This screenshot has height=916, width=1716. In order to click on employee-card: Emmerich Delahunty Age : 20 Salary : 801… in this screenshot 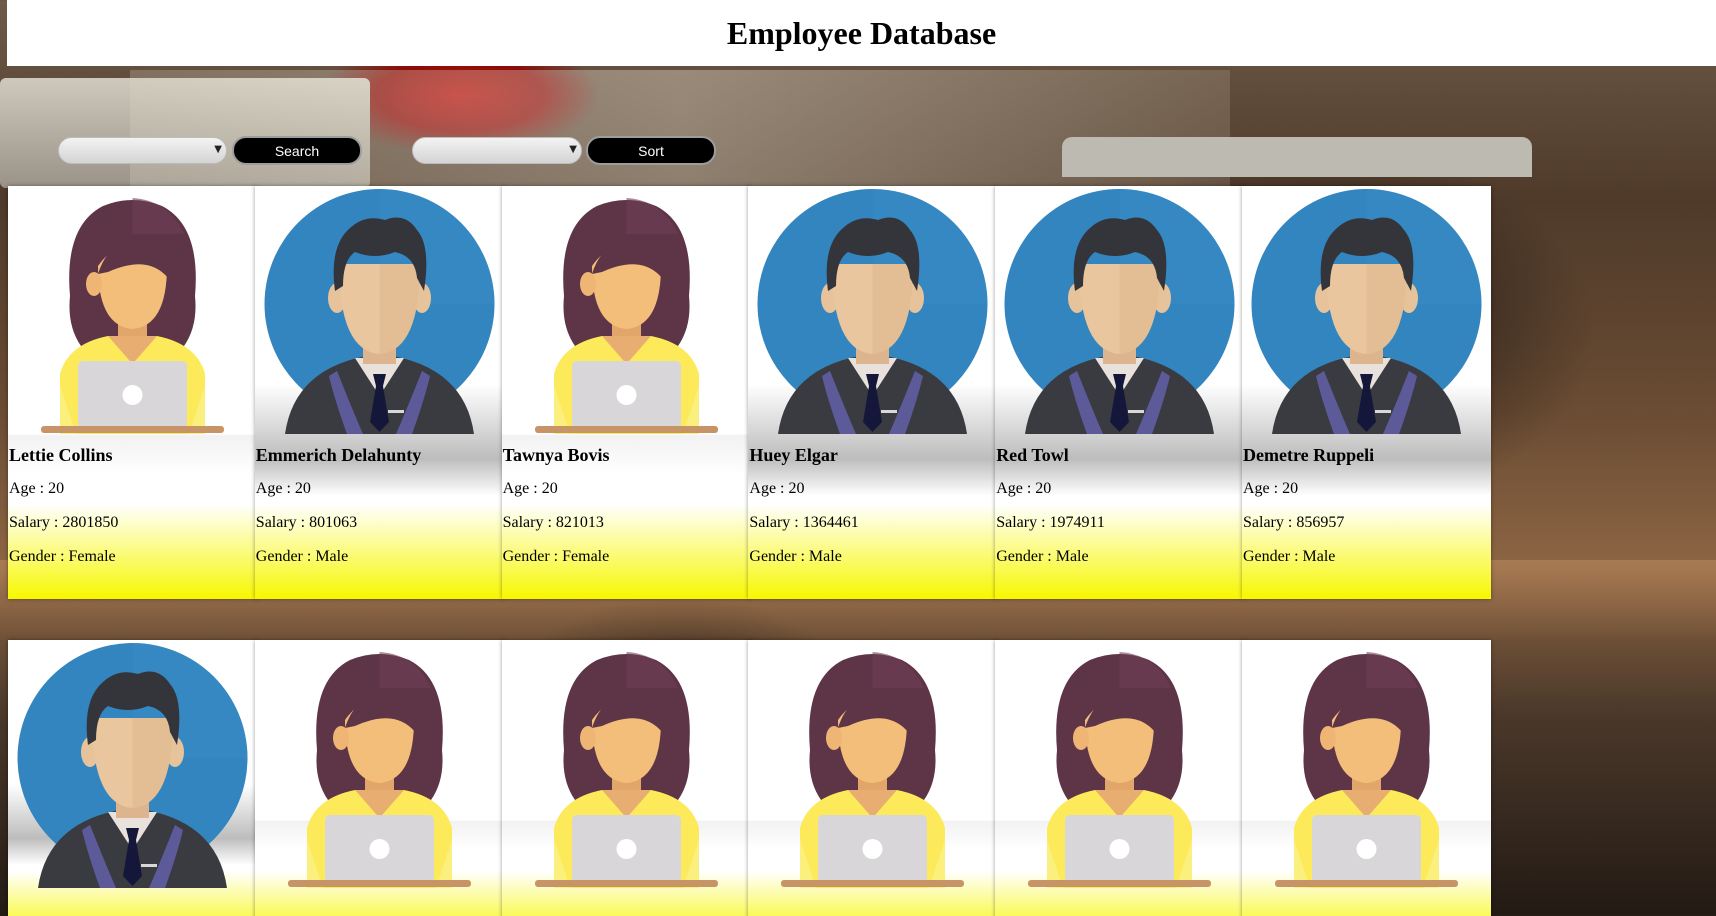, I will do `click(379, 392)`.